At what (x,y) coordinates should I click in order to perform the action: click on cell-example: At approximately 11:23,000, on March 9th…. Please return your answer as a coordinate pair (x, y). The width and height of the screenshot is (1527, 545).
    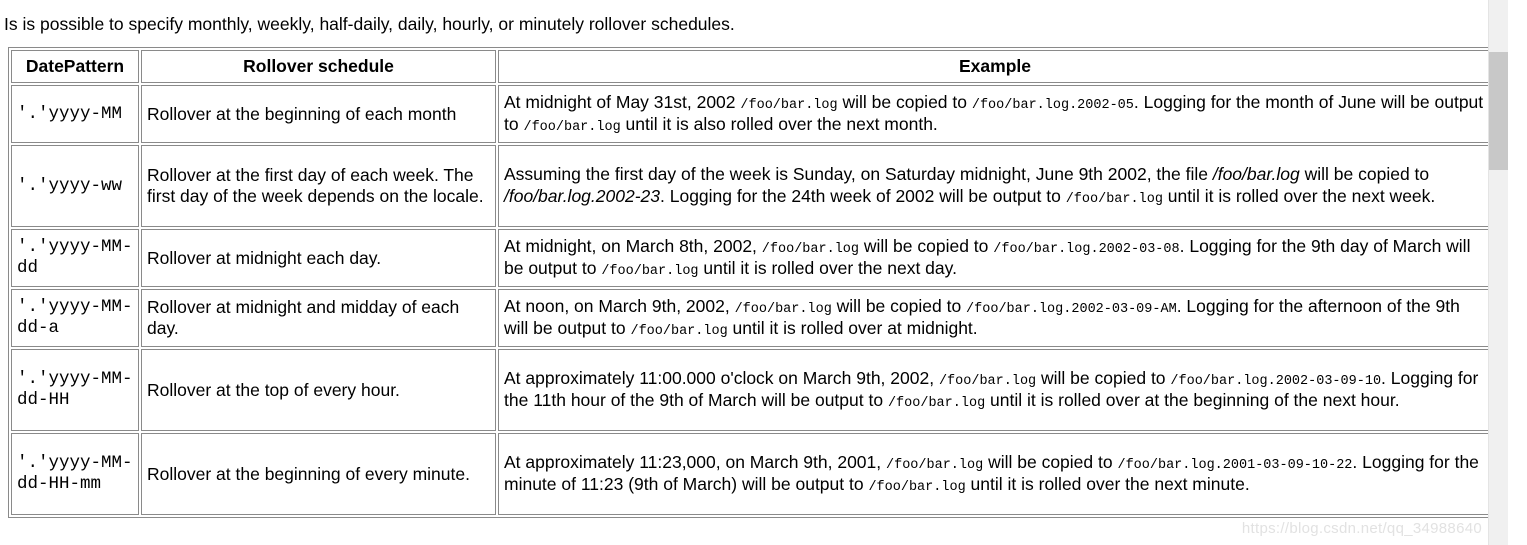
    Looking at the image, I should click on (995, 474).